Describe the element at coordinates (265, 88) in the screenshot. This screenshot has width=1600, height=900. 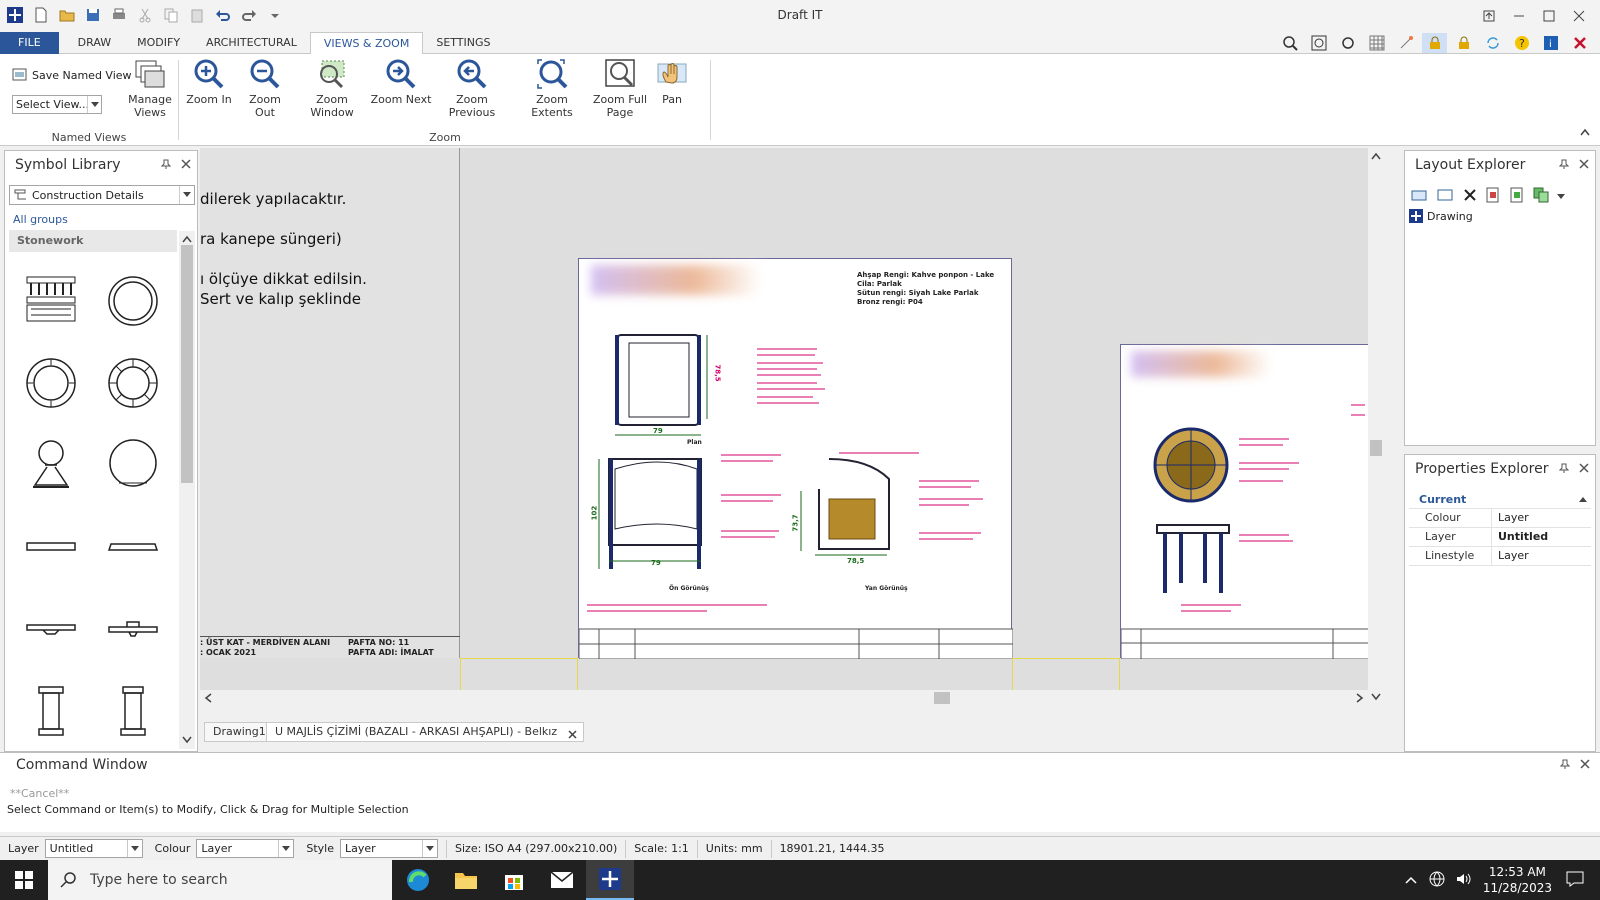
I see `zoom-out-button: Zoom Out` at that location.